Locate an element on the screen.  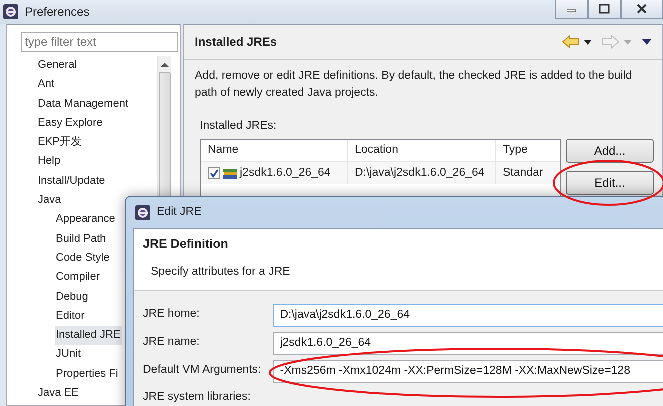
table-cell-text: j2sdk1.6.0_26_64 is located at coordinates (285, 173).